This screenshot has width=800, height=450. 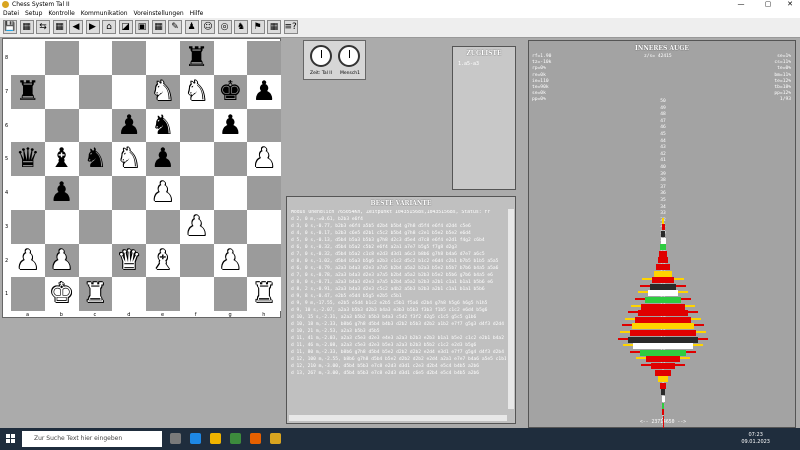 I want to click on toolbar-button-3: ▦, so click(x=59, y=27).